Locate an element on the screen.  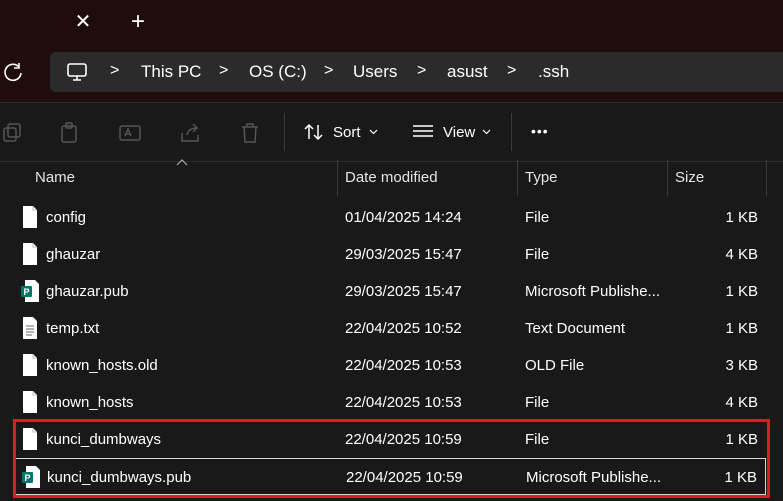
paste-icon is located at coordinates (70, 133).